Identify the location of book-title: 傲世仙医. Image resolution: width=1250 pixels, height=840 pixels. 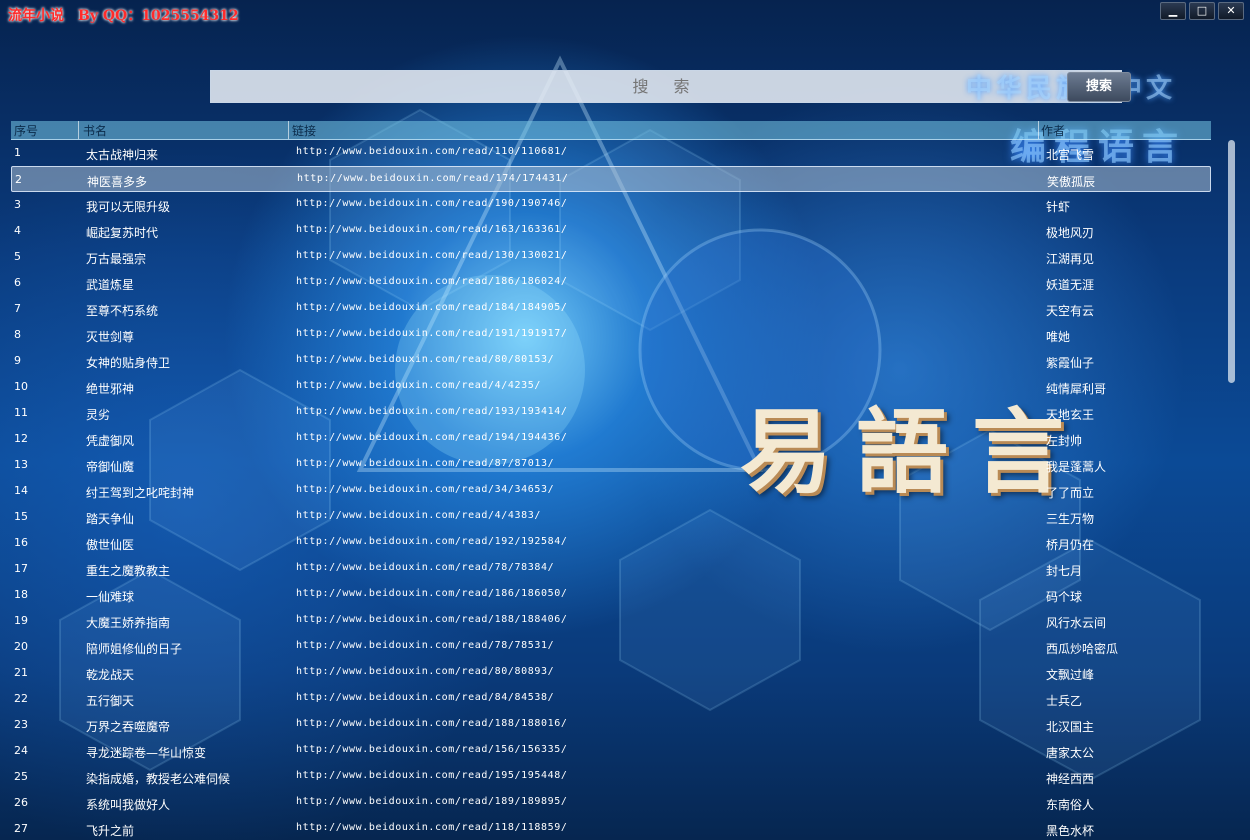
(110, 545).